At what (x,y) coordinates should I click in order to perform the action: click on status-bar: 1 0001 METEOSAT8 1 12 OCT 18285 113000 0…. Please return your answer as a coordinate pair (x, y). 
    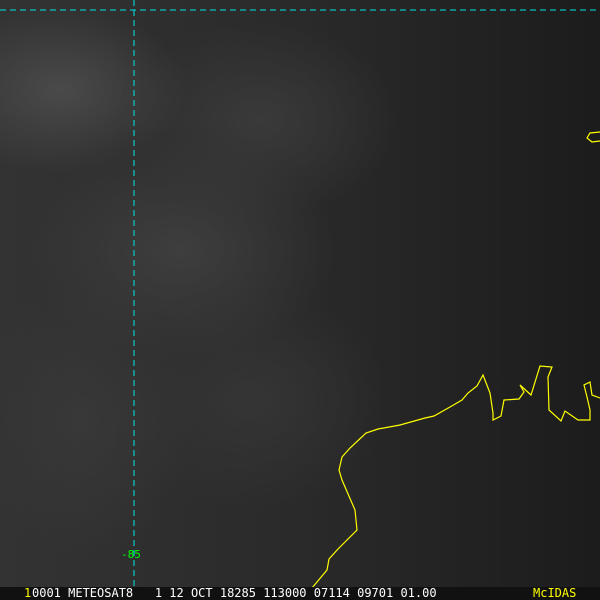
    Looking at the image, I should click on (300, 593).